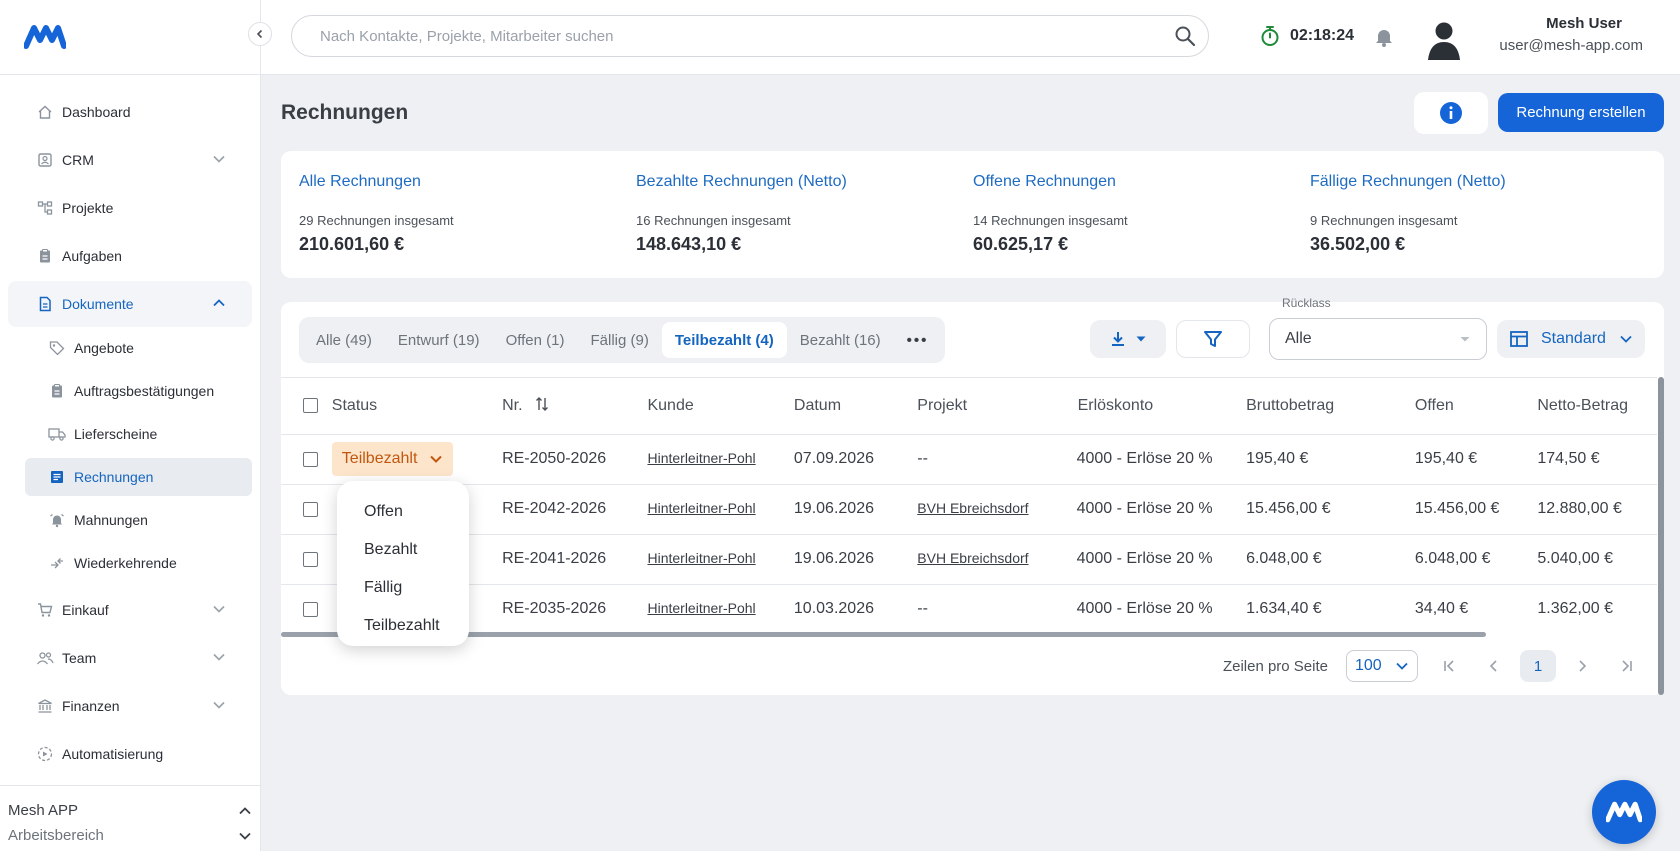 The width and height of the screenshot is (1680, 851). I want to click on cart-icon, so click(45, 610).